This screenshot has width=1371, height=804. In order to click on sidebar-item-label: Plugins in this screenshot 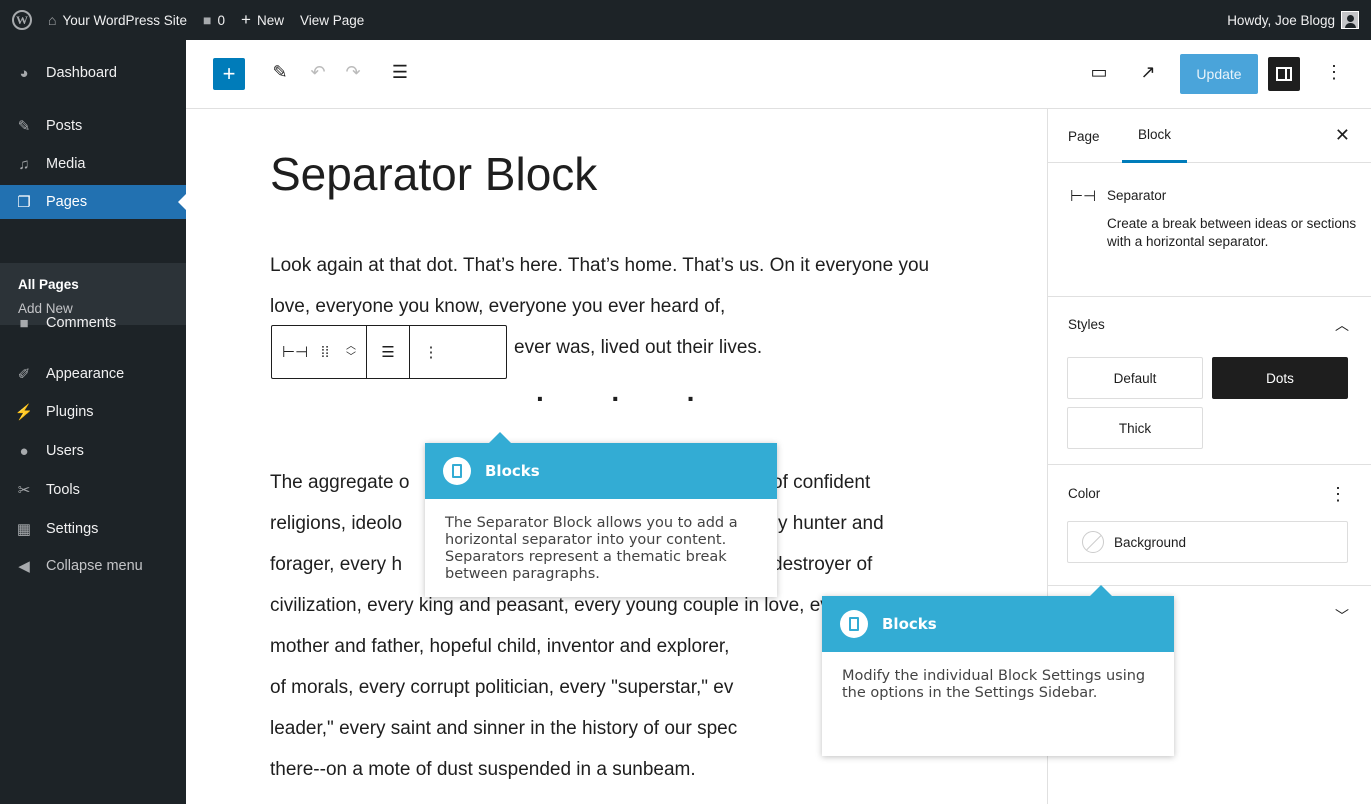, I will do `click(70, 412)`.